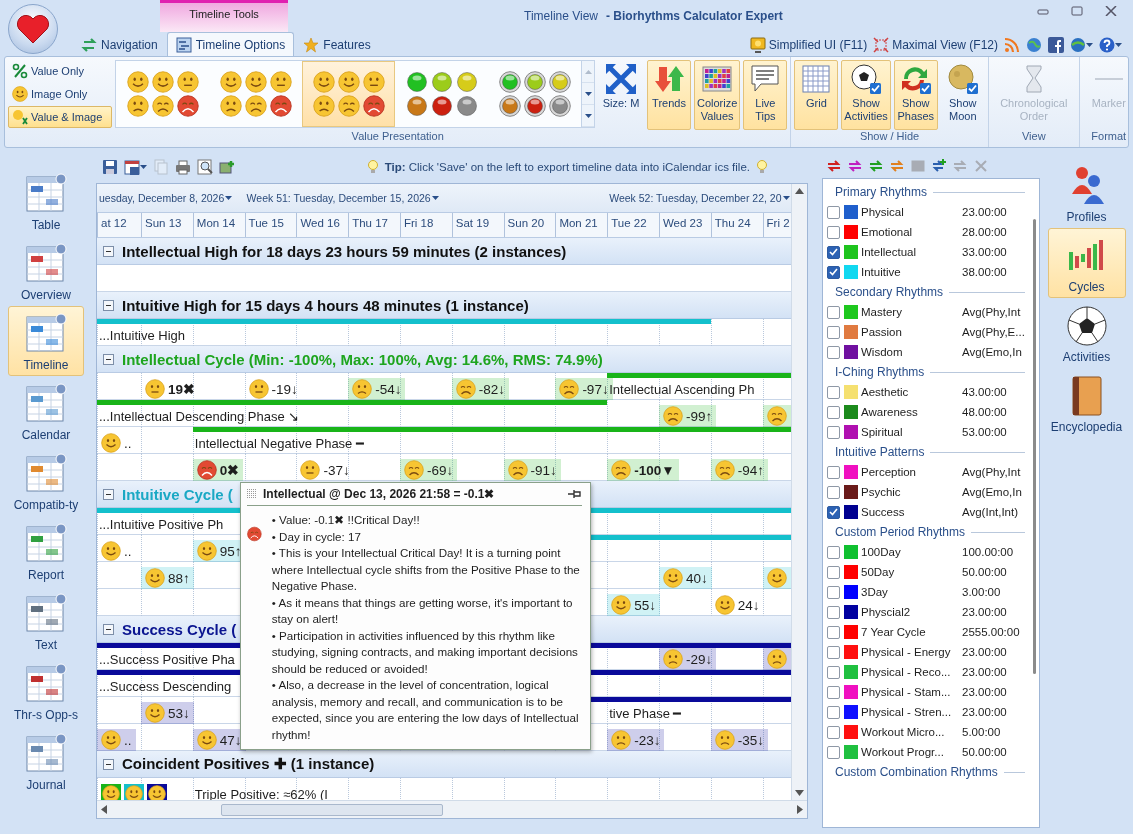  I want to click on contextual-tab-group: Timeline Tools, so click(224, 16).